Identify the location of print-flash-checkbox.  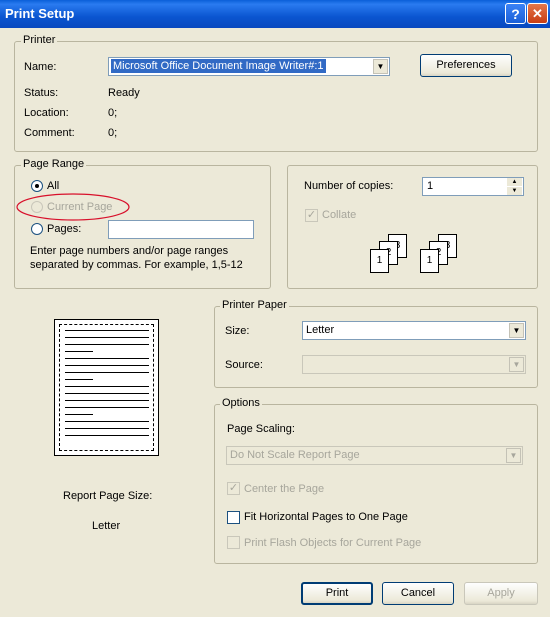
(233, 542).